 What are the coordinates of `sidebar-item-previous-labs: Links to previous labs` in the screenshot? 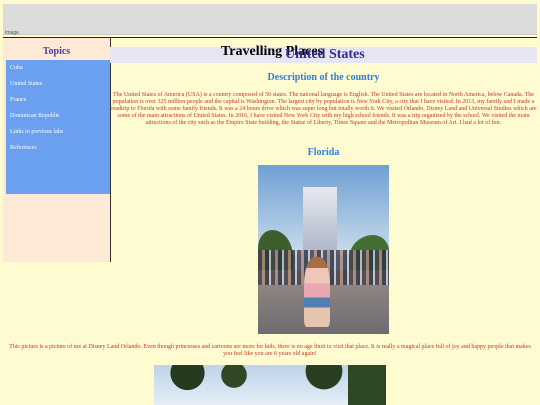 It's located at (58, 132).